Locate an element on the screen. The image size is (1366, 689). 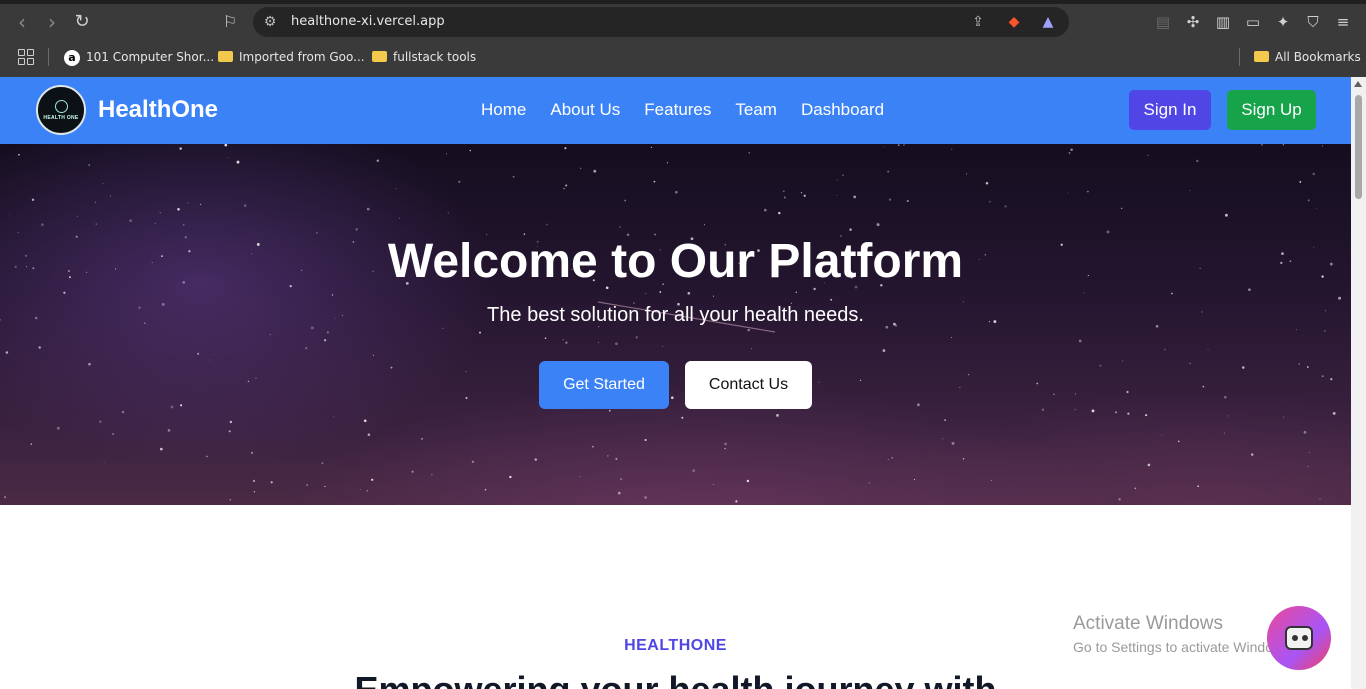
sign-in-button: Sign In is located at coordinates (1170, 110).